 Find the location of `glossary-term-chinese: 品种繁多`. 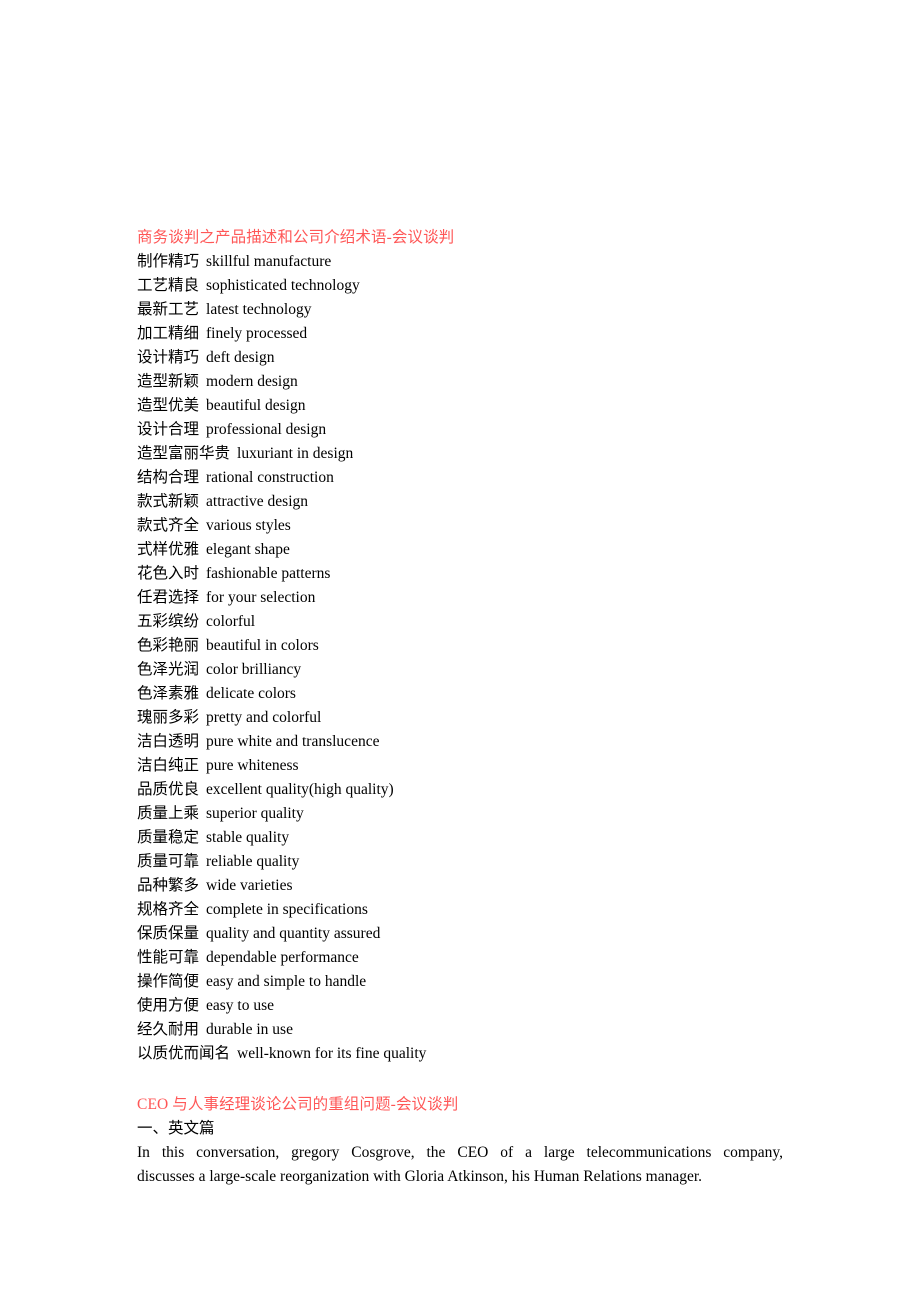

glossary-term-chinese: 品种繁多 is located at coordinates (168, 885).